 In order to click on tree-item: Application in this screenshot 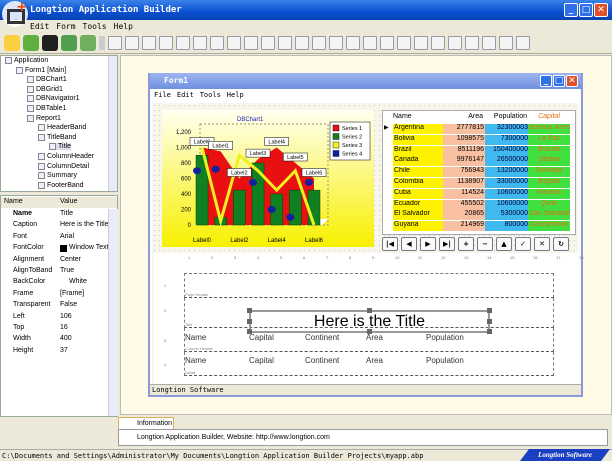, I will do `click(26, 60)`.